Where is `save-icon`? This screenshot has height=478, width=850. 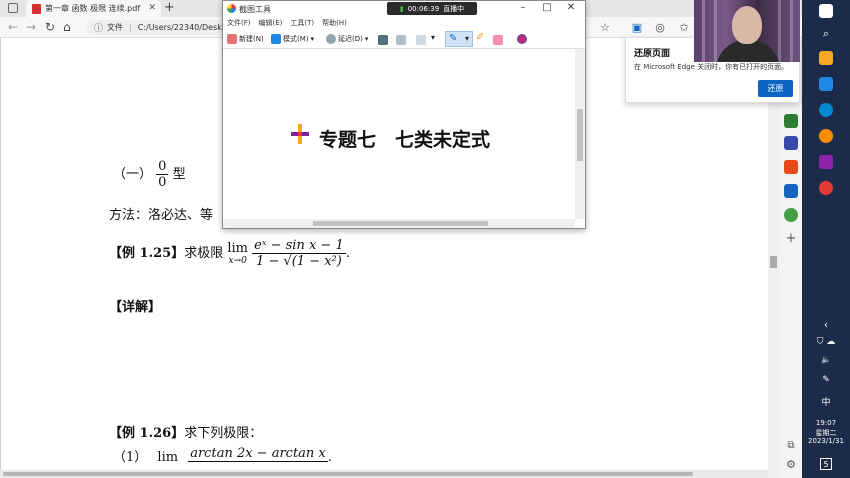 save-icon is located at coordinates (383, 40).